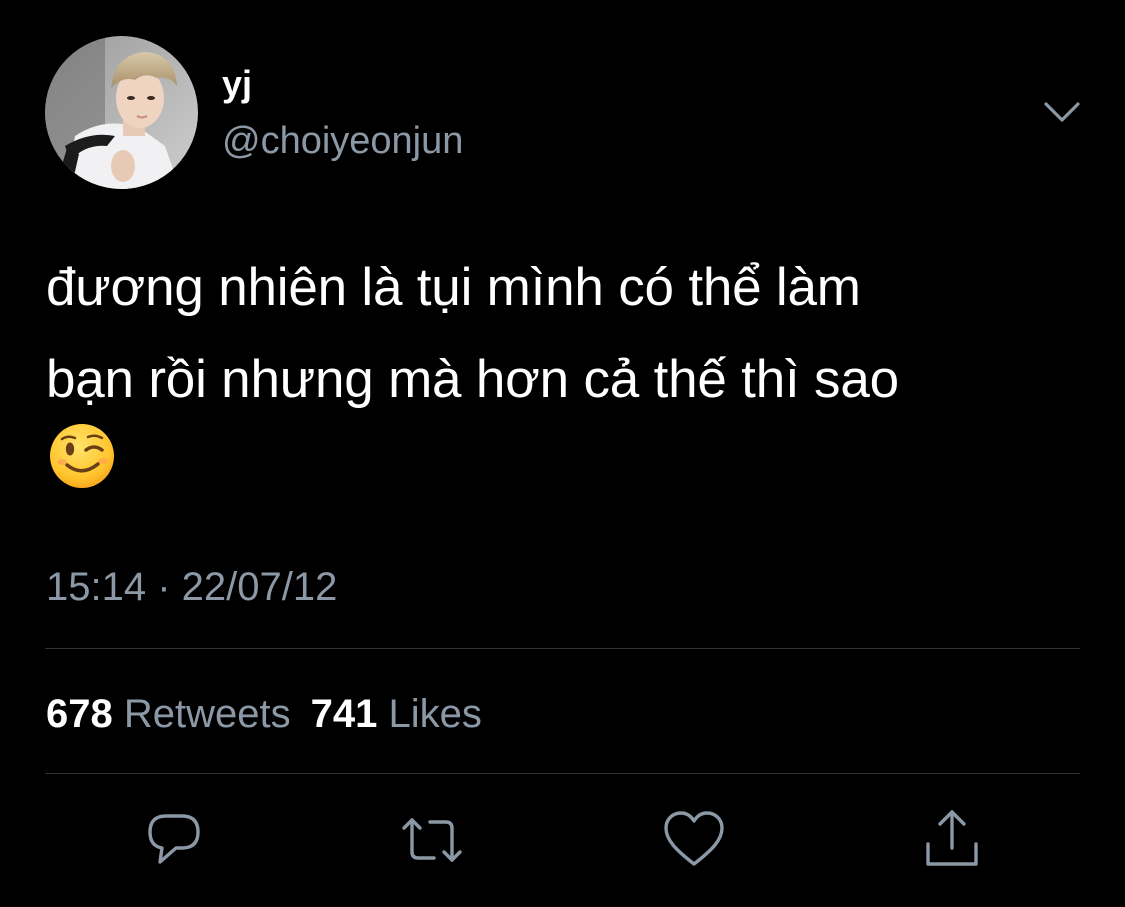  I want to click on share-button, so click(952, 840).